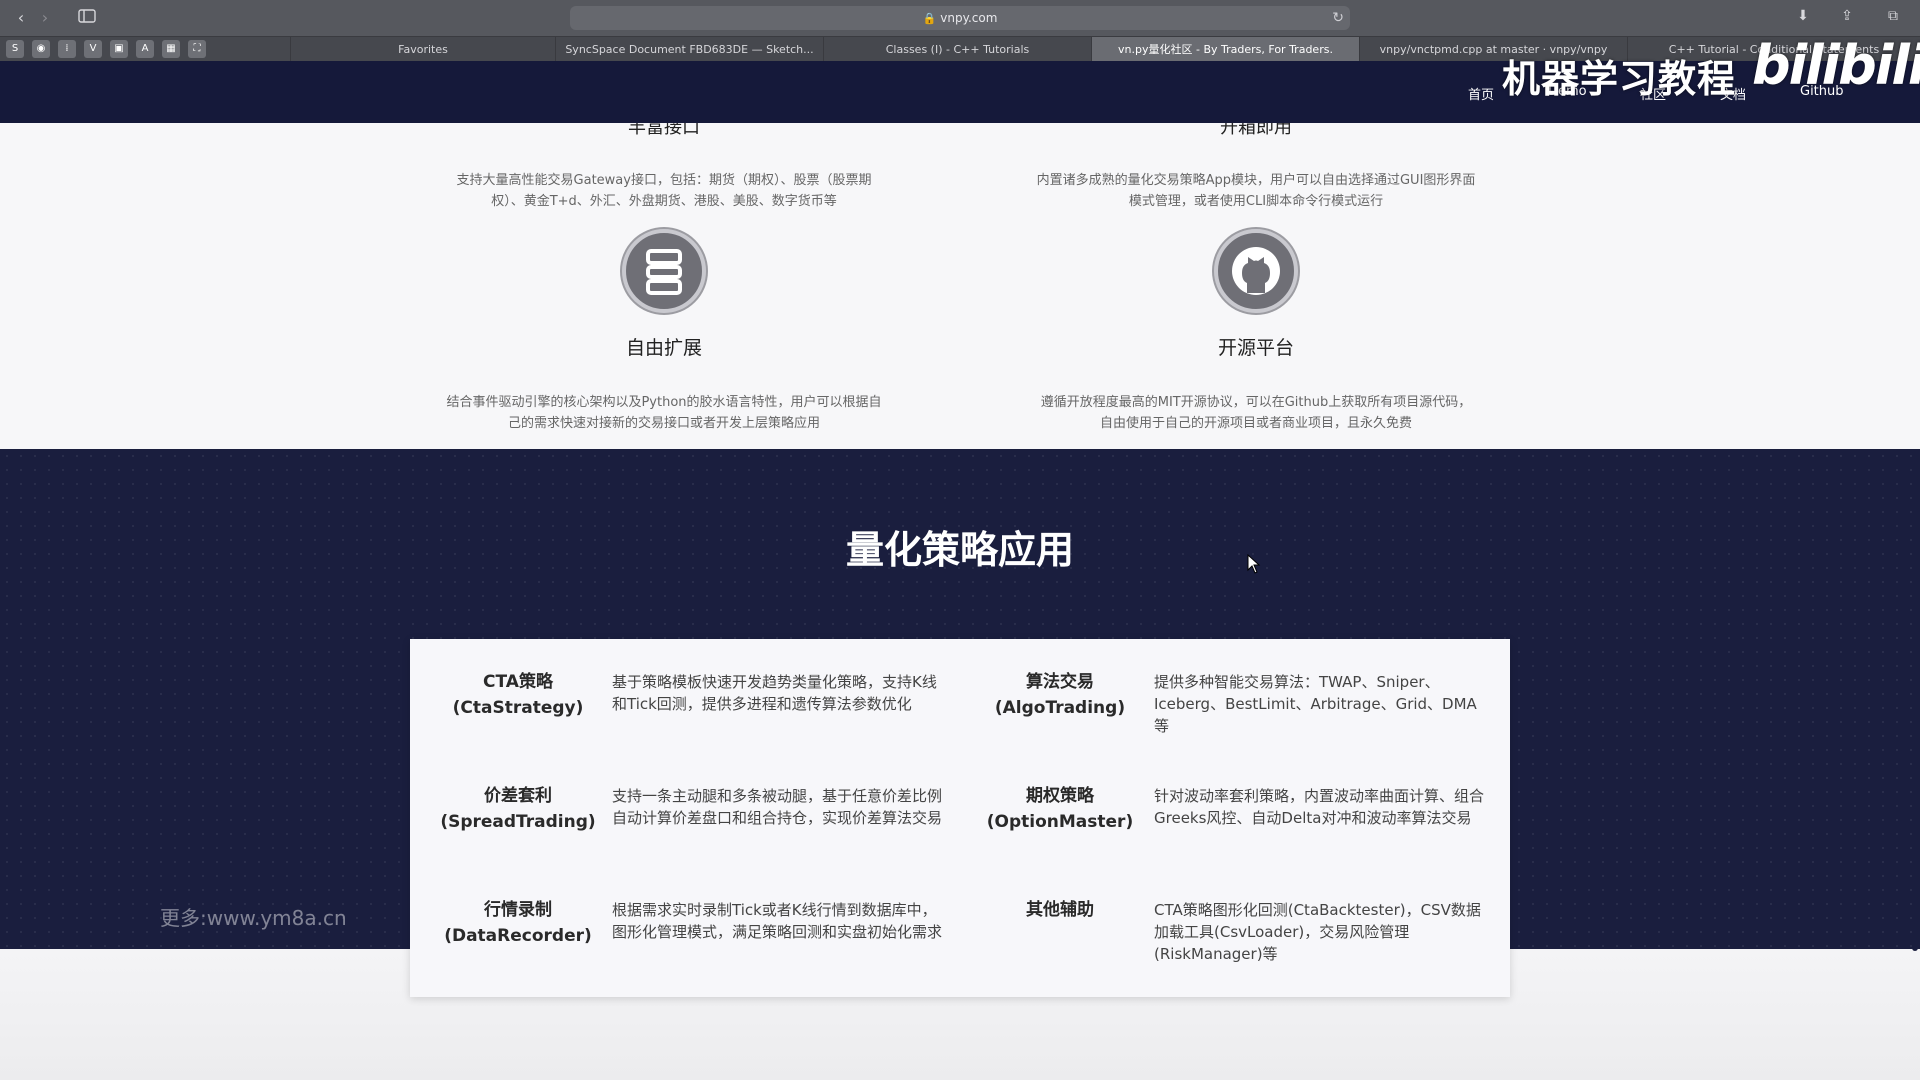  What do you see at coordinates (518, 822) in the screenshot?
I see `app-spread-sub: (SpreadTrading)` at bounding box center [518, 822].